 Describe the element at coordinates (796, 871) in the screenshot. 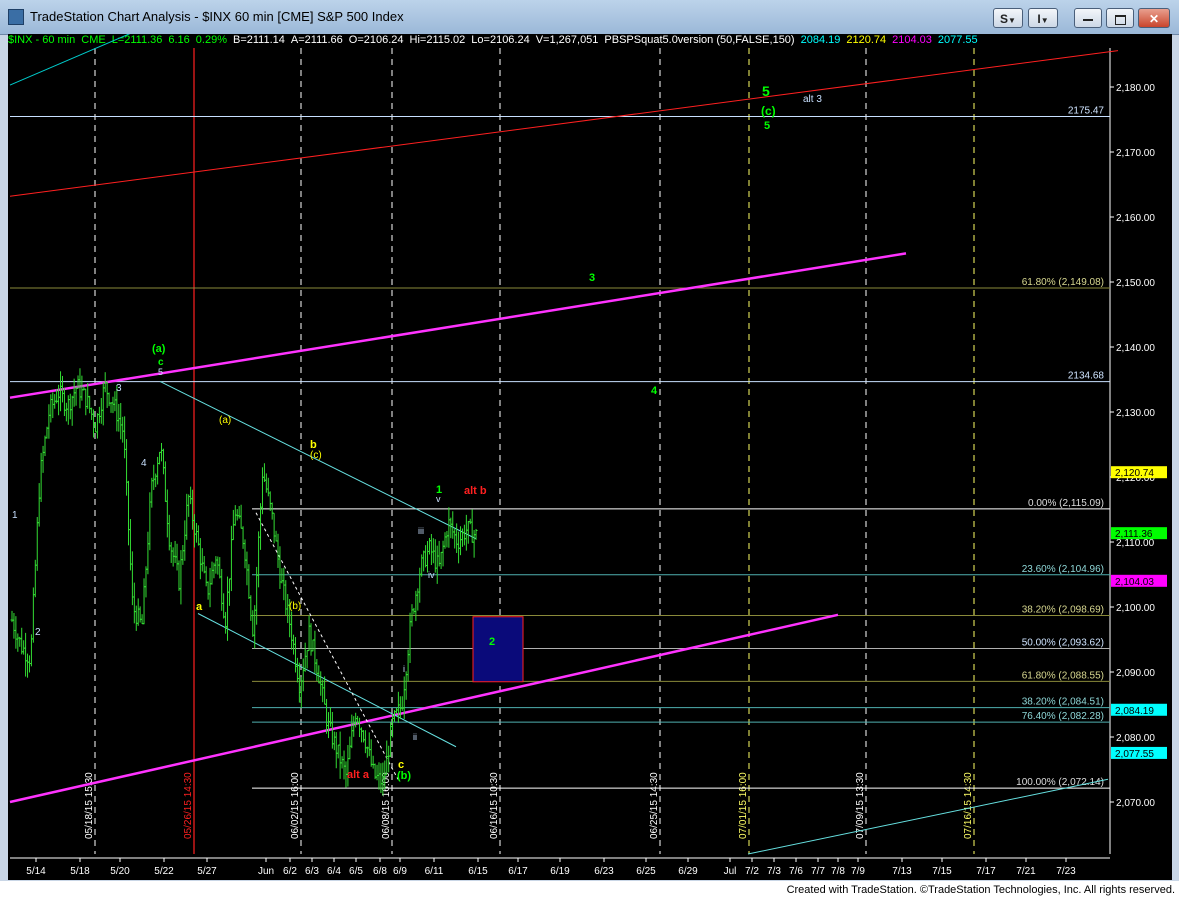

I see `x-tick-label: 7/6` at that location.